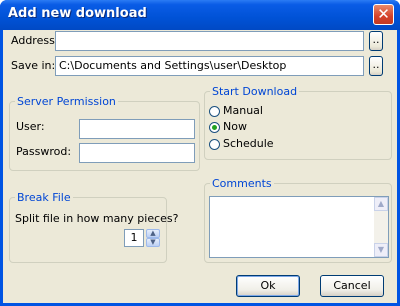 The width and height of the screenshot is (400, 306). I want to click on radio-now-label: Now, so click(235, 126).